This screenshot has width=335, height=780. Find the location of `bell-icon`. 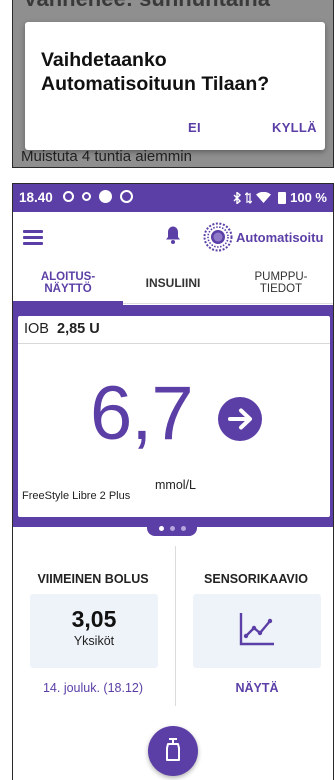

bell-icon is located at coordinates (173, 235).